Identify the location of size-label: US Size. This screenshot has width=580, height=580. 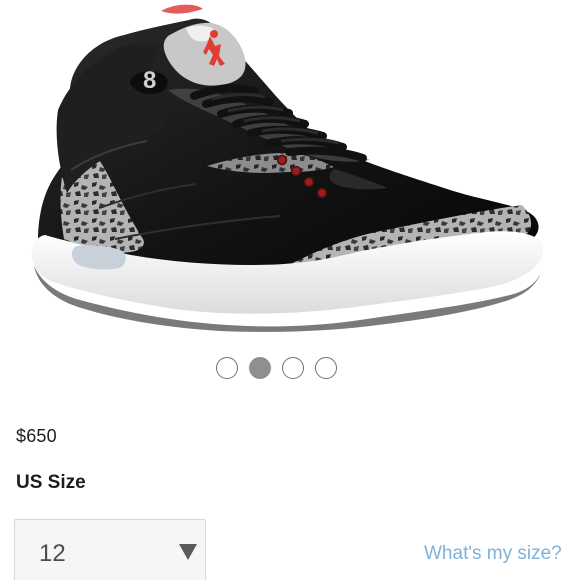
(51, 482).